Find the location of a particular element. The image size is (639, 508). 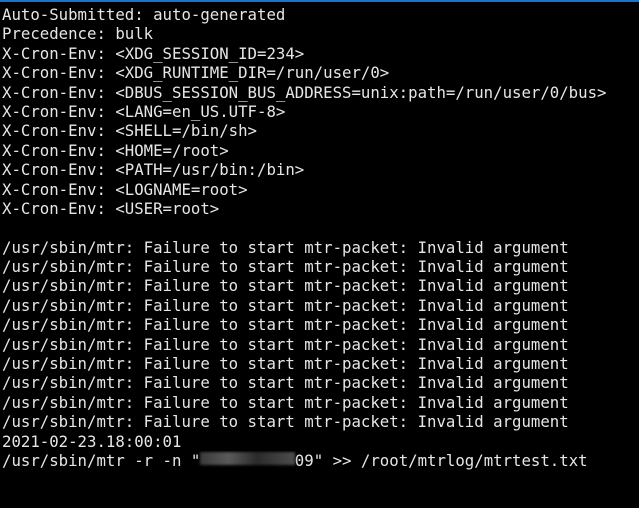

command-suffix: " >> /root/mtrlog/mtrtest.txt is located at coordinates (450, 460).